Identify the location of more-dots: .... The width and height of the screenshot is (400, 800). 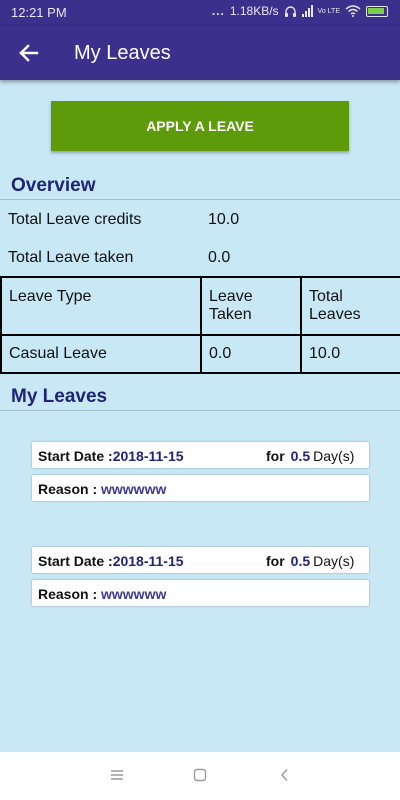
(218, 11).